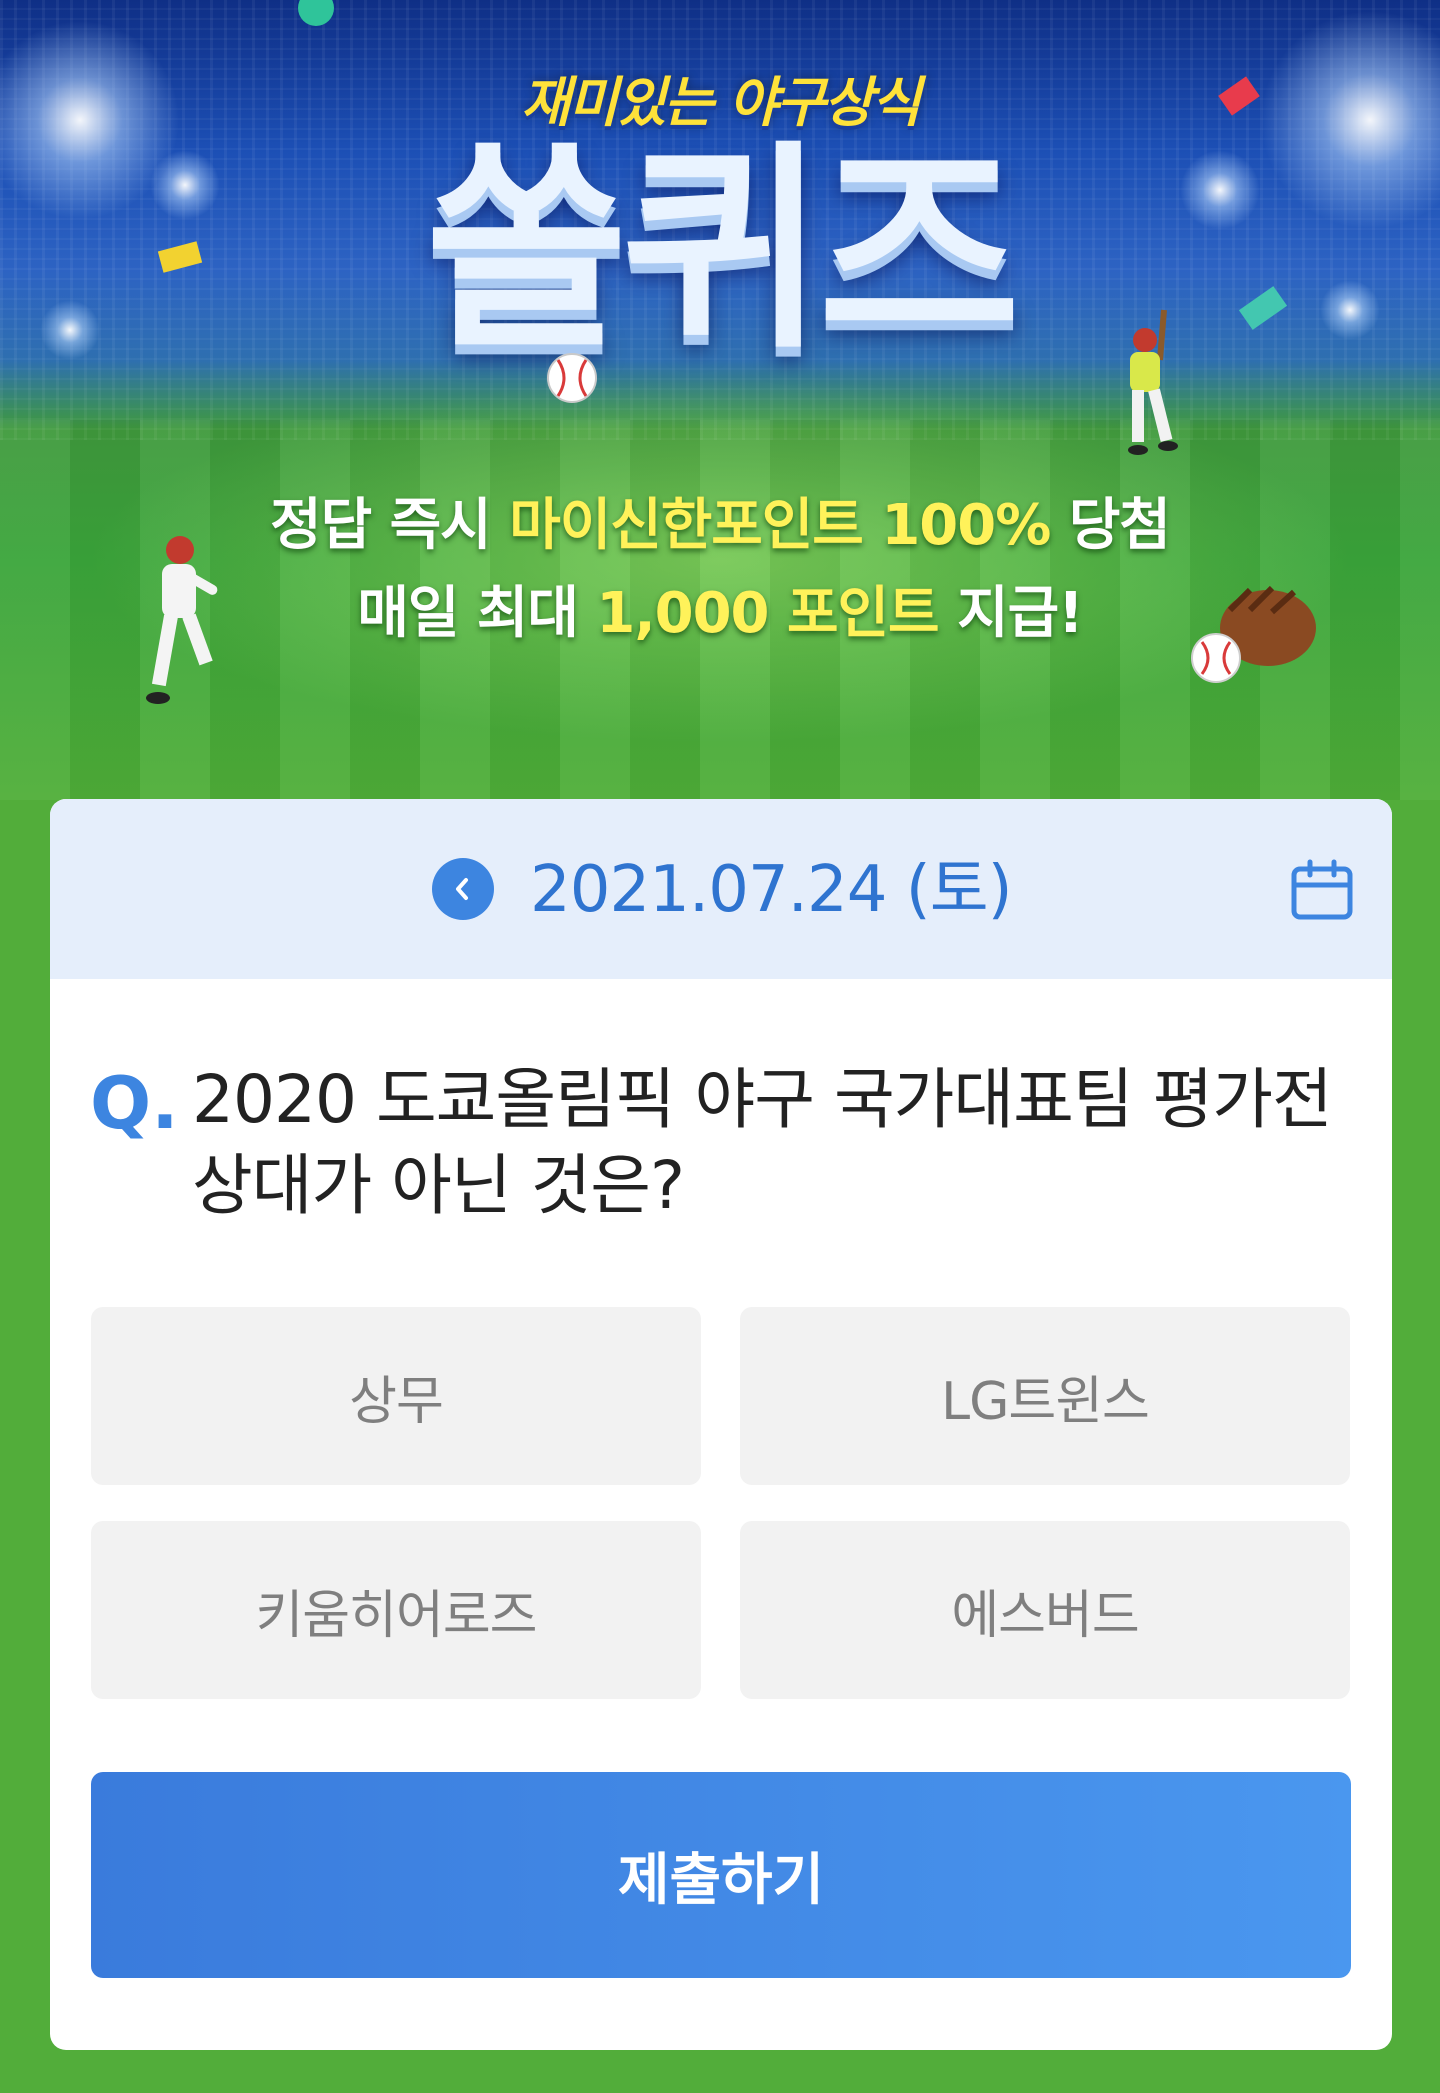 This screenshot has width=1440, height=2093. I want to click on baseball-icon, so click(572, 378).